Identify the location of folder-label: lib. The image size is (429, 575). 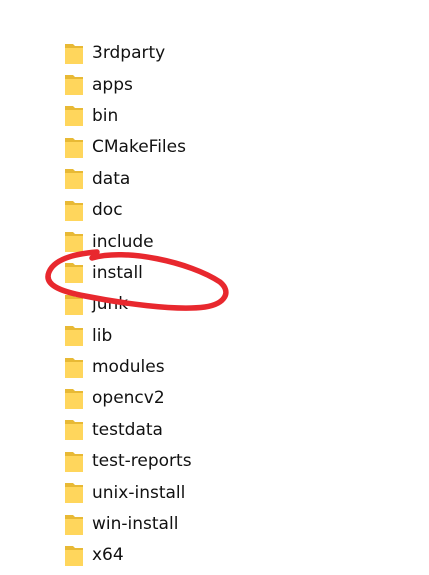
(102, 335).